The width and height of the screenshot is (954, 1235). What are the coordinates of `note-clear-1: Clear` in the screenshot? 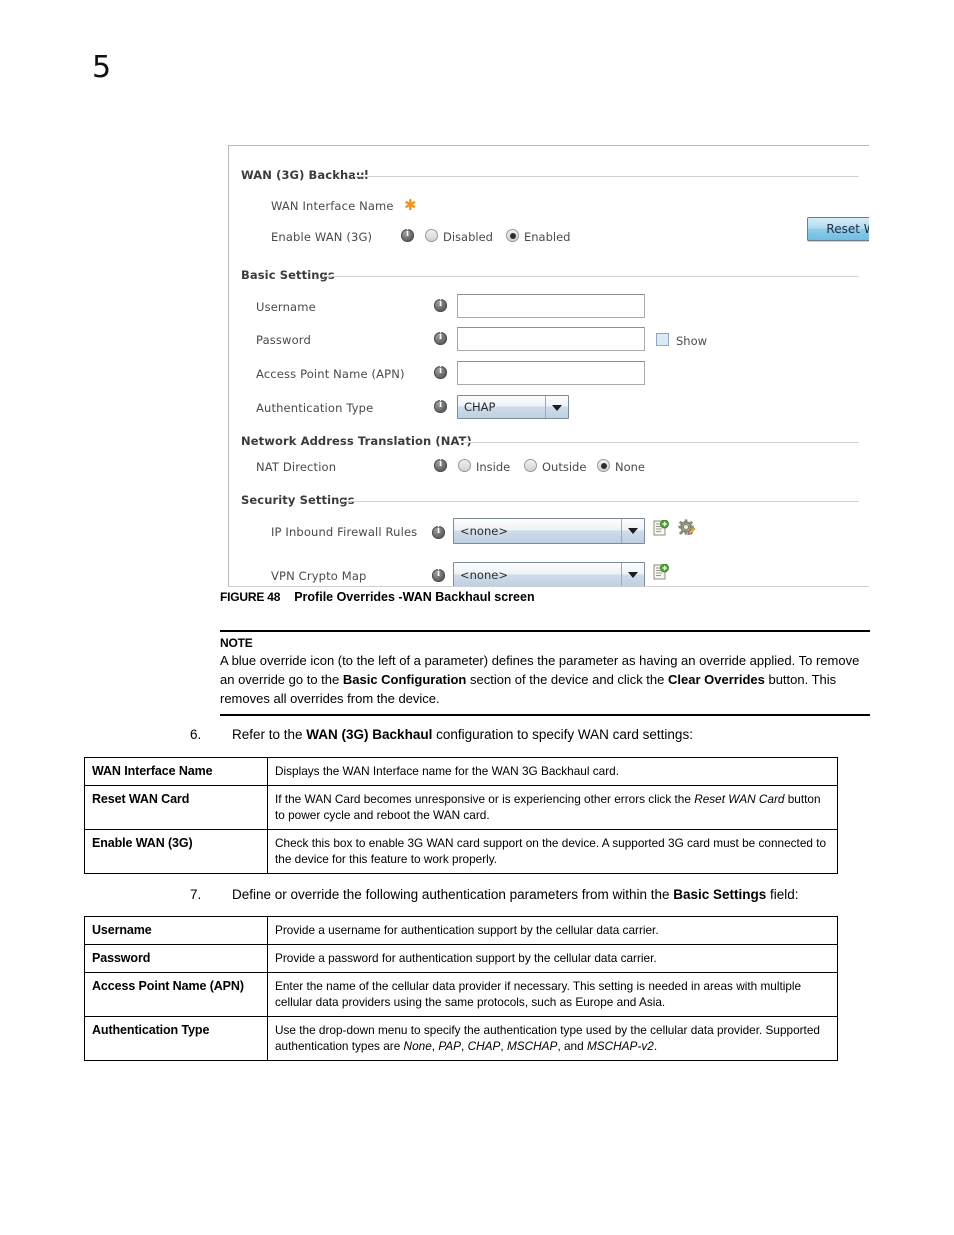 It's located at (684, 679).